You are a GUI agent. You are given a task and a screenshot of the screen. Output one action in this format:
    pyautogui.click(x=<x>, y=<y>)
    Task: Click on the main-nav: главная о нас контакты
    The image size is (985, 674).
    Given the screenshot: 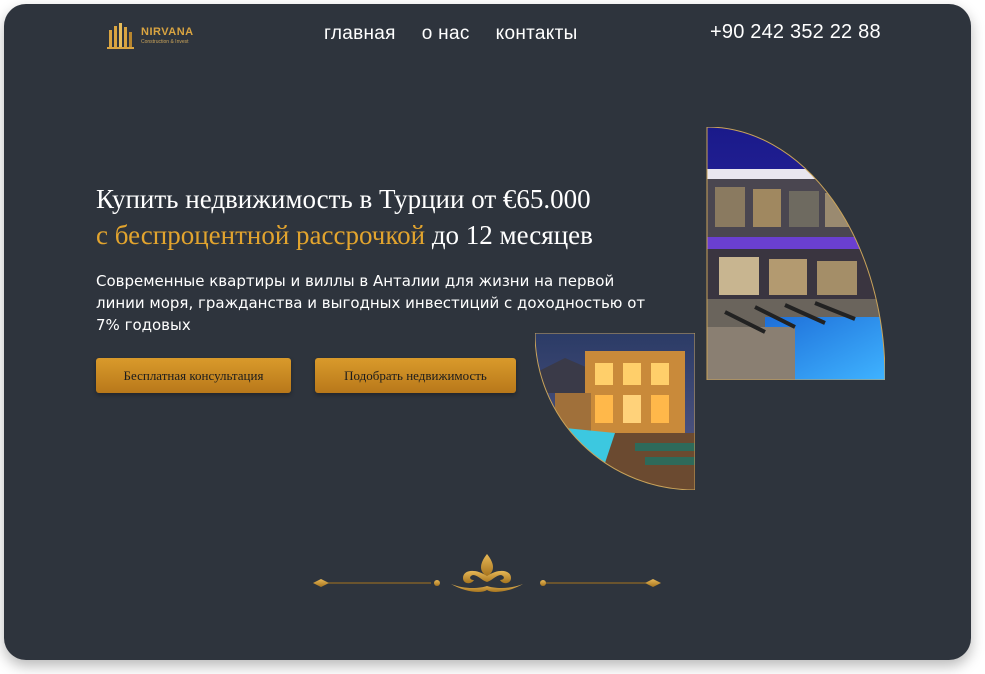 What is the action you would take?
    pyautogui.click(x=451, y=34)
    